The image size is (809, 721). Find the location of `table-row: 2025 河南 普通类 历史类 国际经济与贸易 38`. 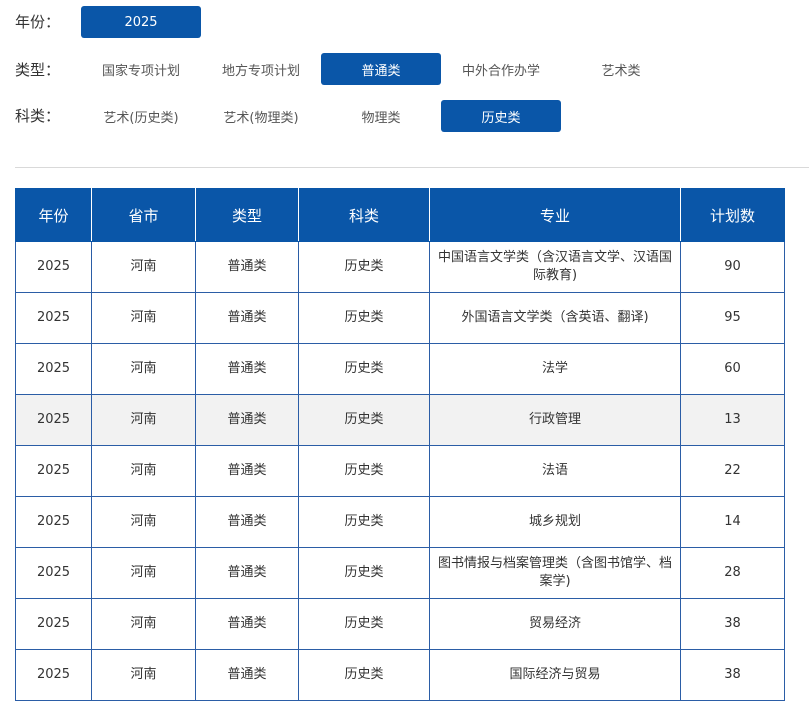

table-row: 2025 河南 普通类 历史类 国际经济与贸易 38 is located at coordinates (400, 675).